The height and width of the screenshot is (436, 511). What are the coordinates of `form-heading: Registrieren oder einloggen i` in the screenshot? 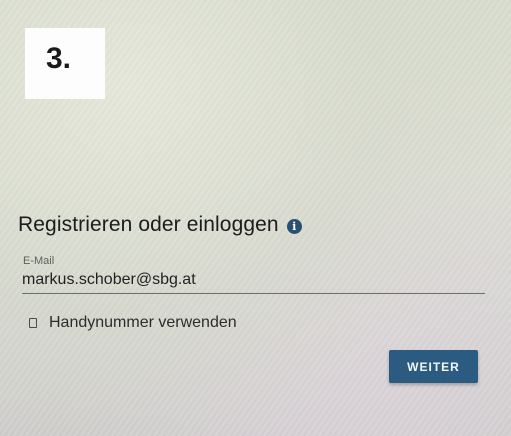 It's located at (160, 225).